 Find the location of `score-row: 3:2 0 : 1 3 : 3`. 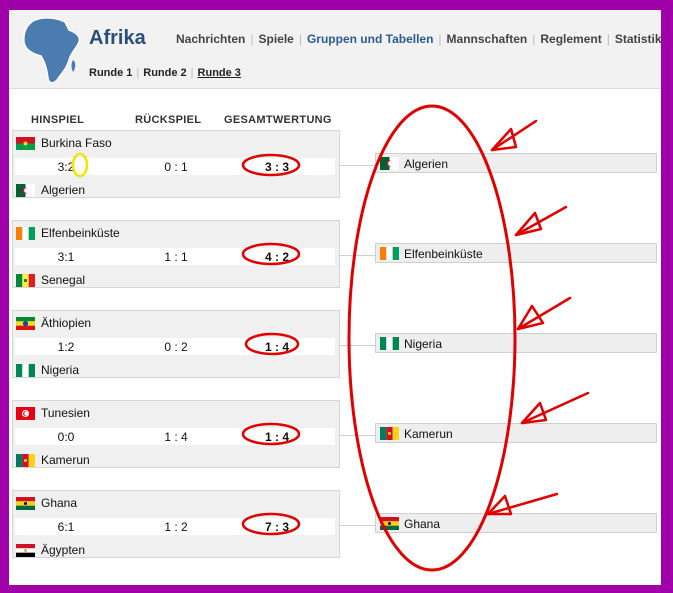

score-row: 3:2 0 : 1 3 : 3 is located at coordinates (175, 166).